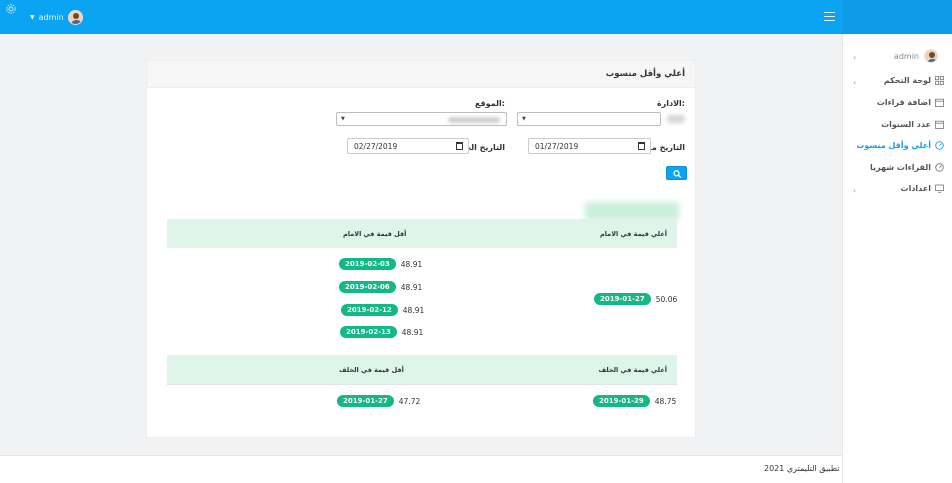 This screenshot has height=483, width=952. What do you see at coordinates (32, 17) in the screenshot?
I see `chevron-down-icon: ▼` at bounding box center [32, 17].